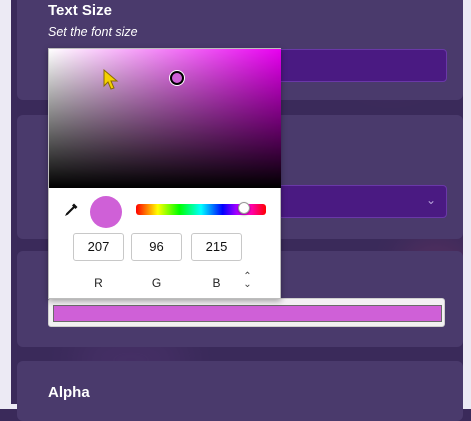  Describe the element at coordinates (243, 208) in the screenshot. I see `hue-slider-handle` at that location.